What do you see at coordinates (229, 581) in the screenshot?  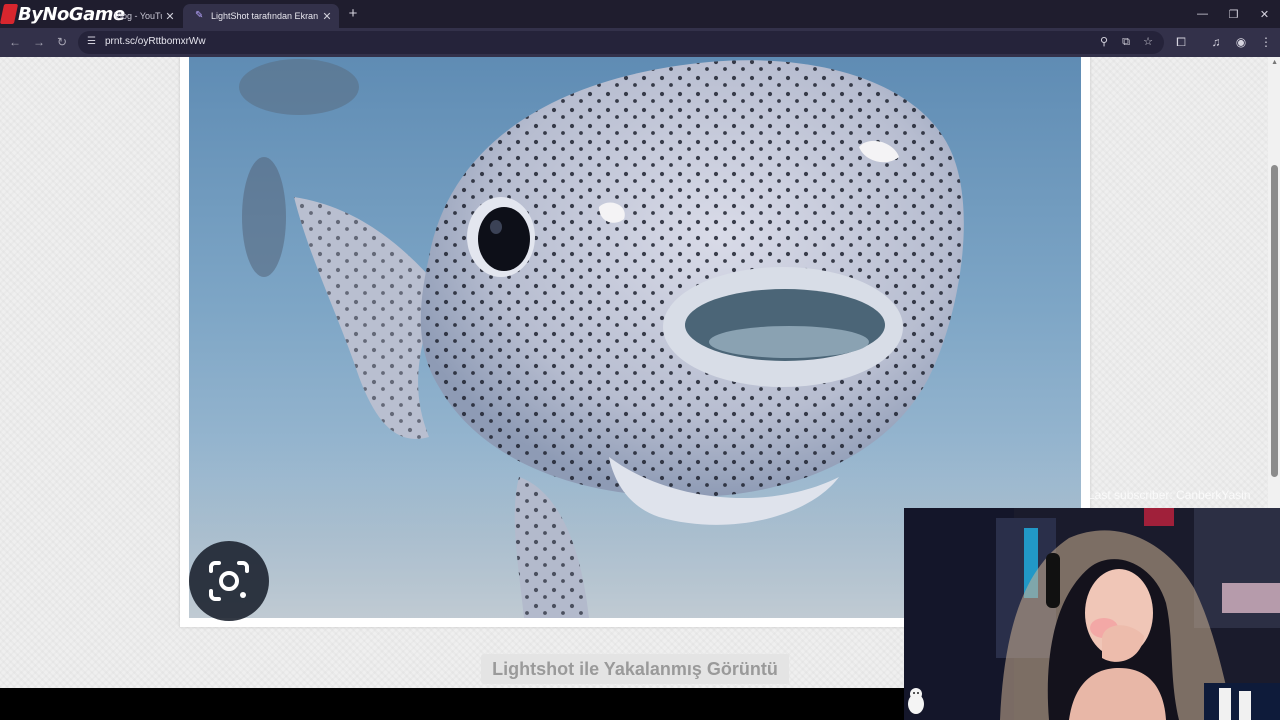 I see `camera-lens-icon` at bounding box center [229, 581].